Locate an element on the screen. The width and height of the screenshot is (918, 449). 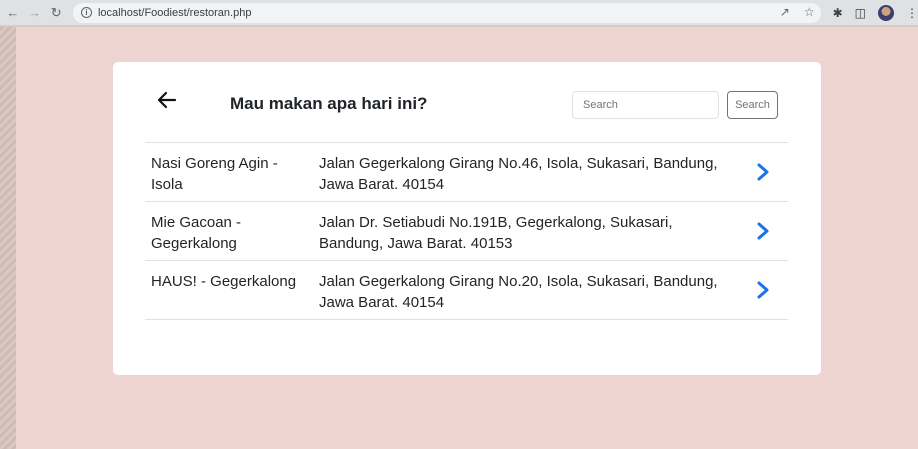
restaurant-name: Mie Gacoan - Gegerkalong is located at coordinates (196, 233).